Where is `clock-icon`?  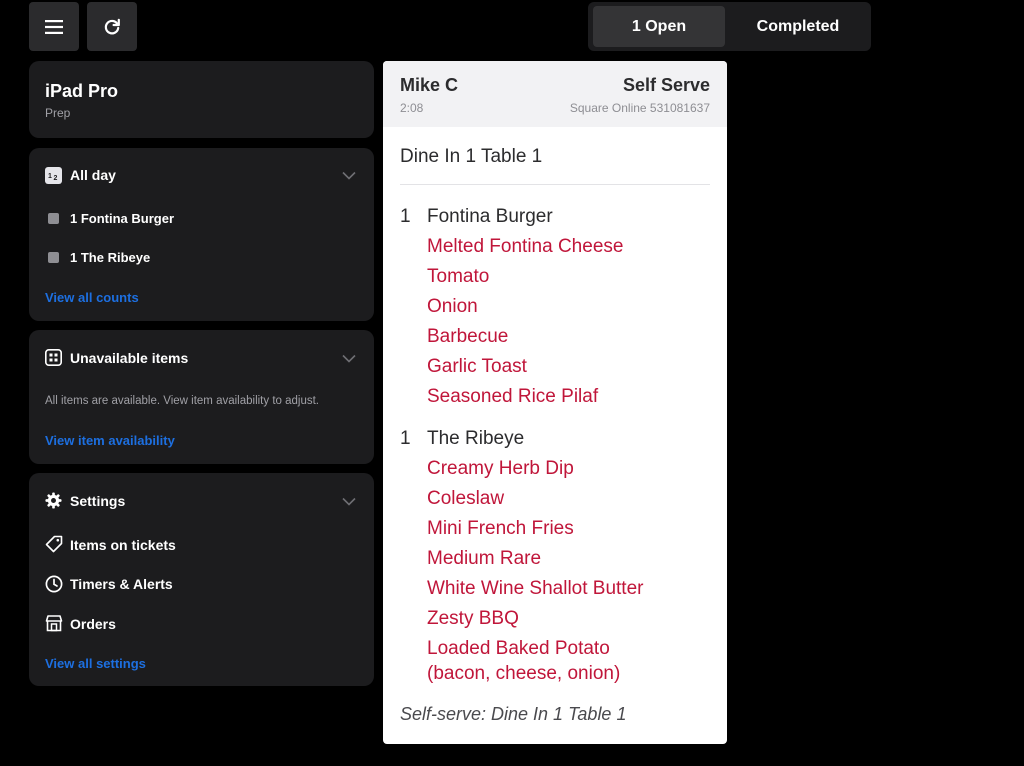 clock-icon is located at coordinates (54, 584).